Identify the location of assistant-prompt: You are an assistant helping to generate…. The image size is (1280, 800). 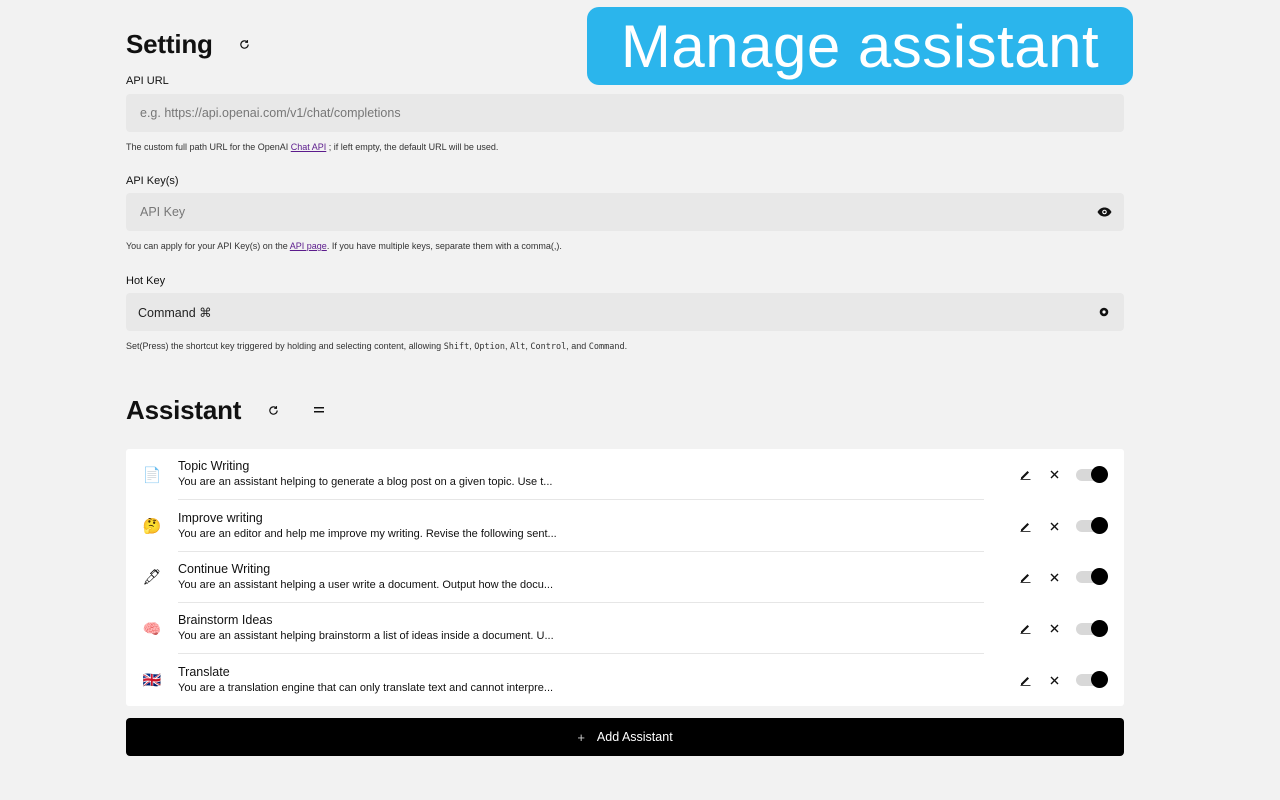
(365, 482).